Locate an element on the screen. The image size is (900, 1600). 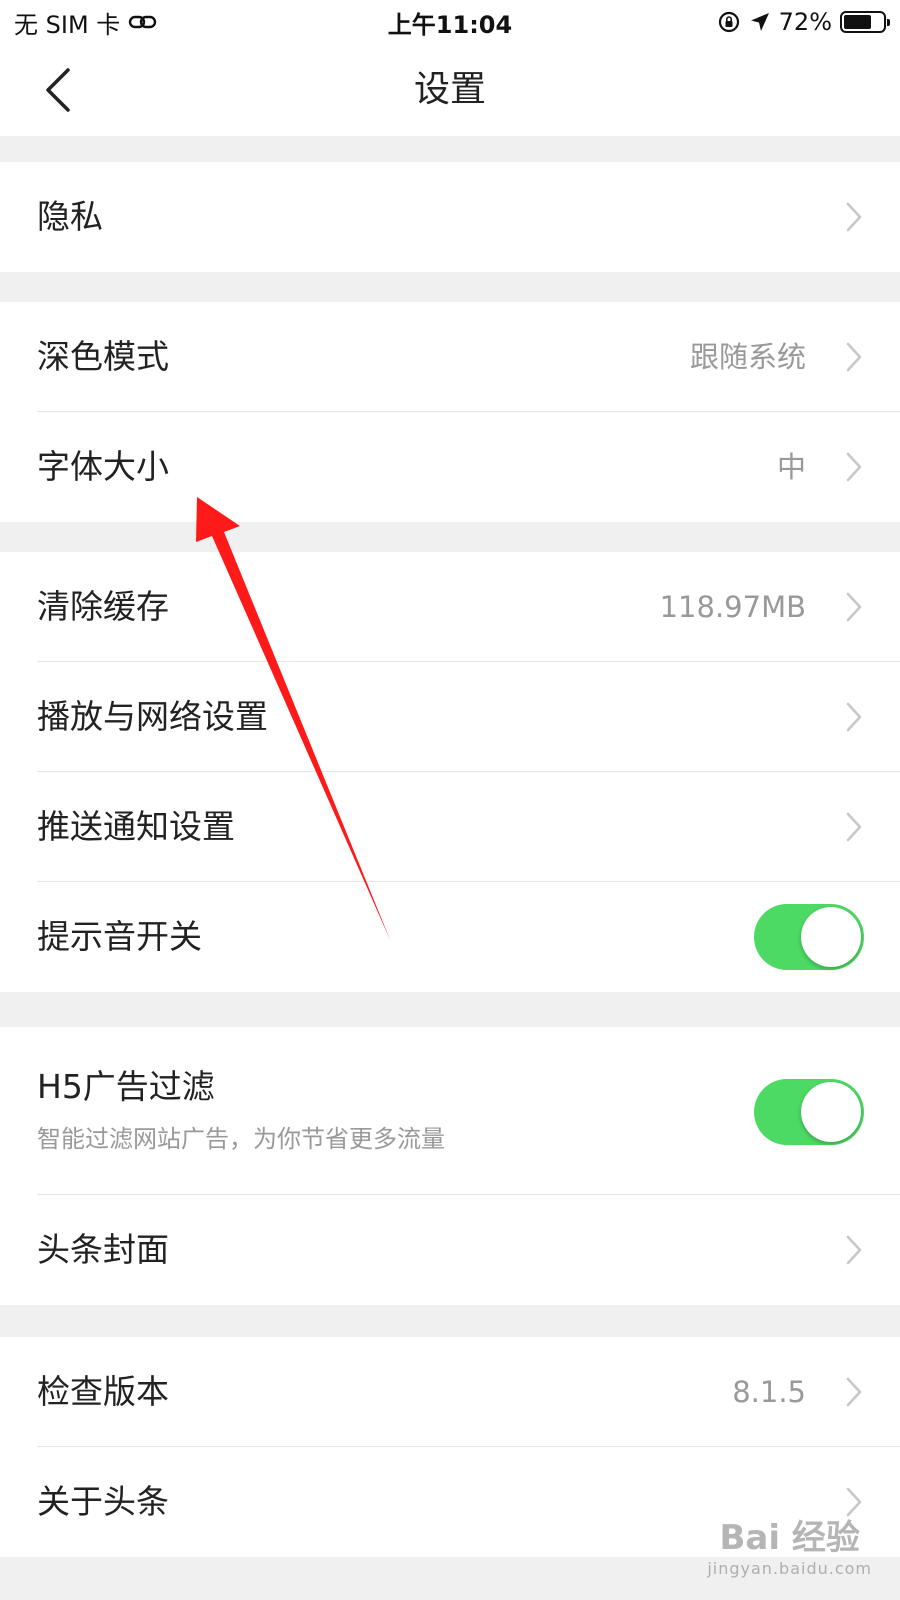
row-subtitle: 智能过滤网站广告，为你节省更多流量 is located at coordinates (241, 1139).